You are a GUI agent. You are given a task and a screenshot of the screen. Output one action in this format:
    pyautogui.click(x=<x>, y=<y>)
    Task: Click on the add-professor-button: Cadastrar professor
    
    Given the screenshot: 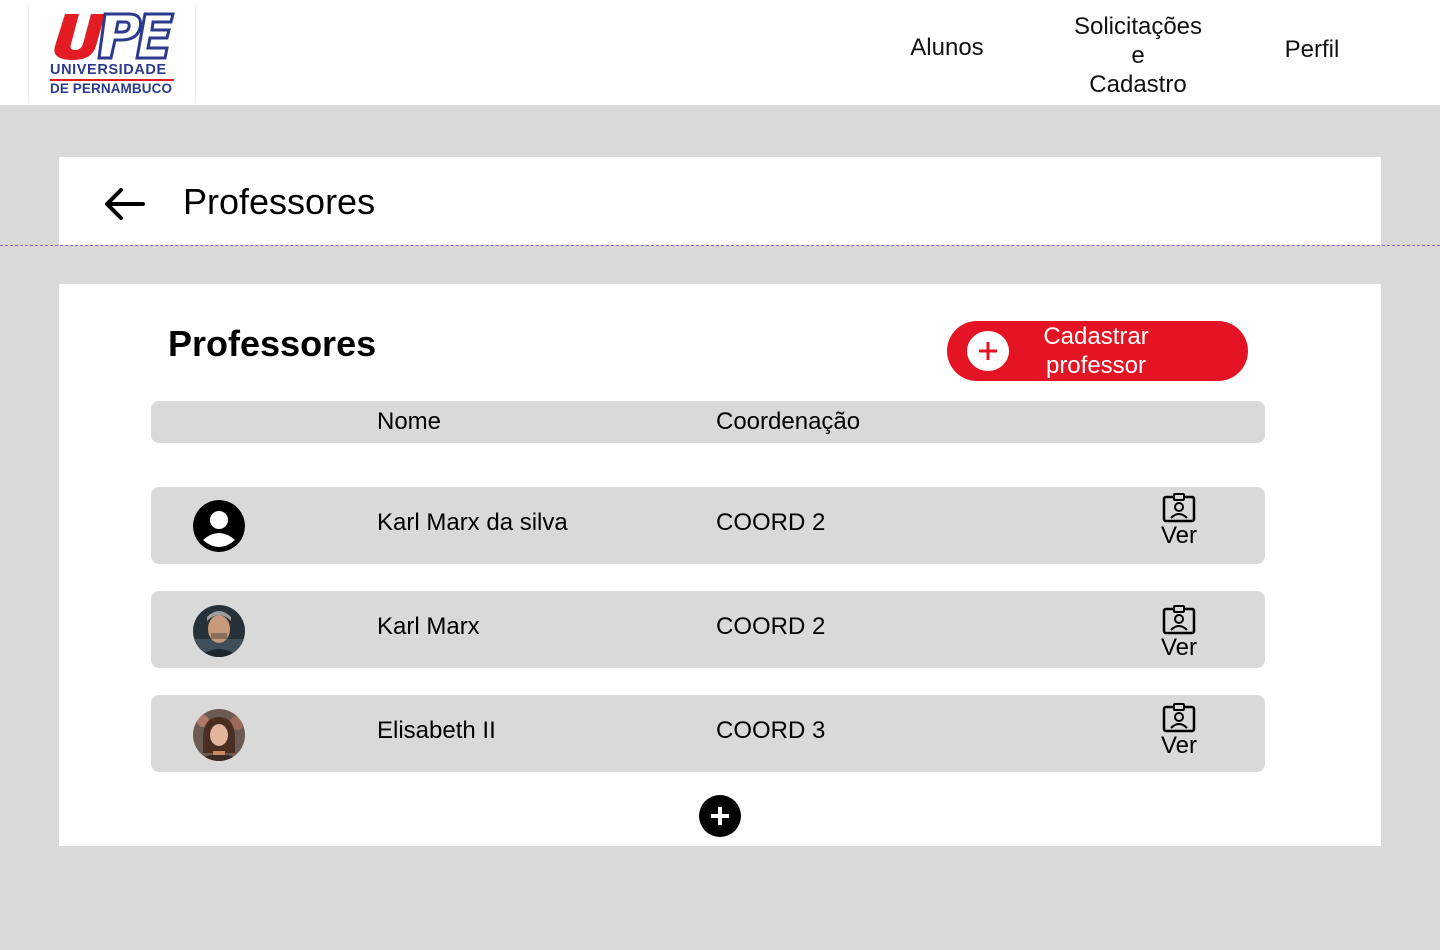 What is the action you would take?
    pyautogui.click(x=1097, y=351)
    